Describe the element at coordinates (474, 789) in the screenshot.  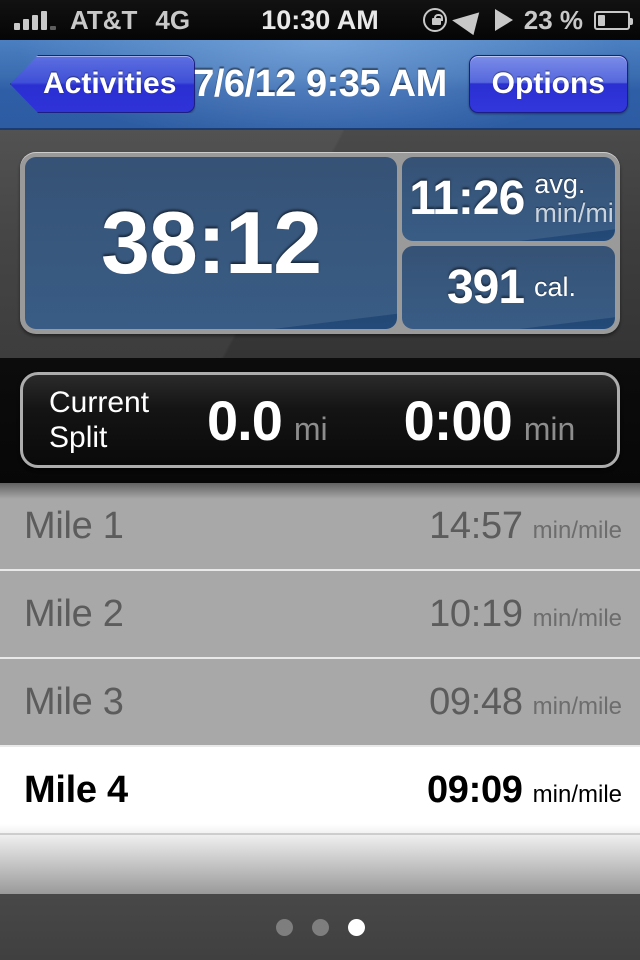
I see `split-pace: 09:09` at that location.